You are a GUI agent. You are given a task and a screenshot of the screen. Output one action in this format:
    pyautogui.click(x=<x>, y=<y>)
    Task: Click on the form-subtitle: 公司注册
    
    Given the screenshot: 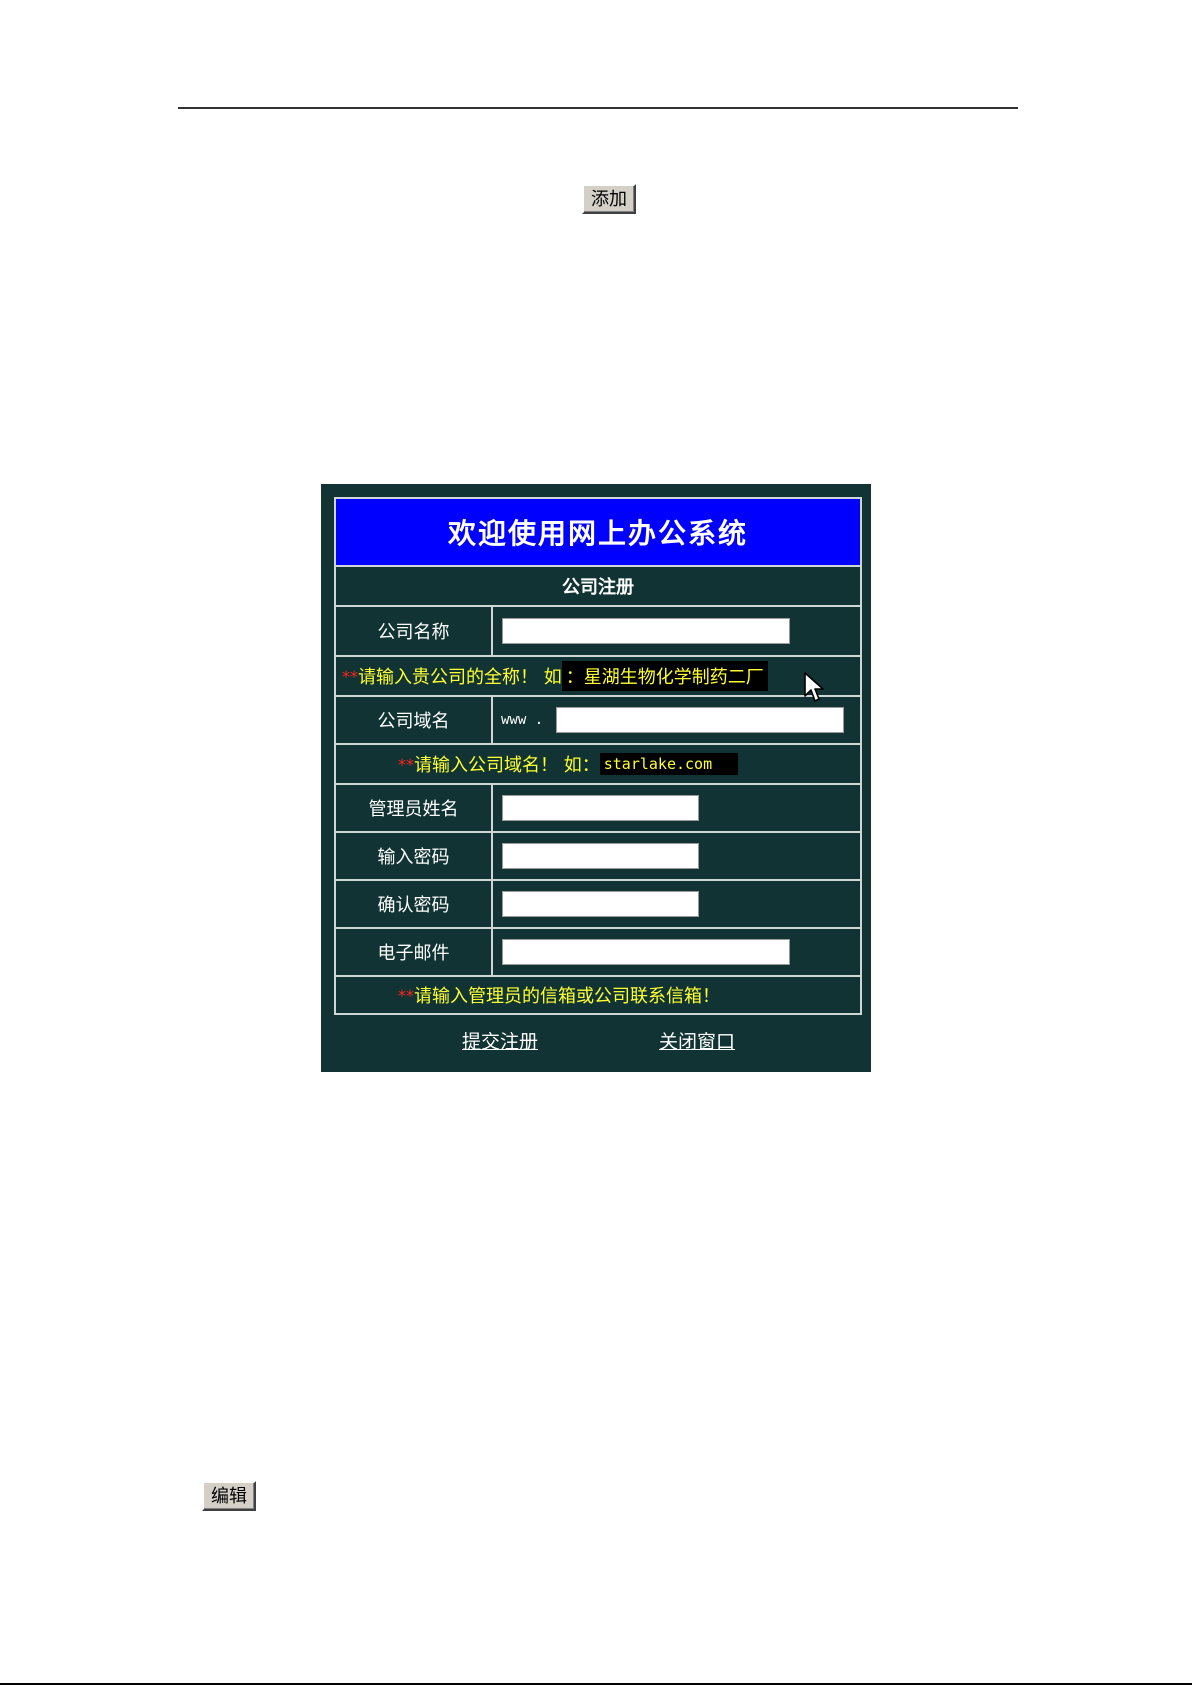 What is the action you would take?
    pyautogui.click(x=598, y=587)
    